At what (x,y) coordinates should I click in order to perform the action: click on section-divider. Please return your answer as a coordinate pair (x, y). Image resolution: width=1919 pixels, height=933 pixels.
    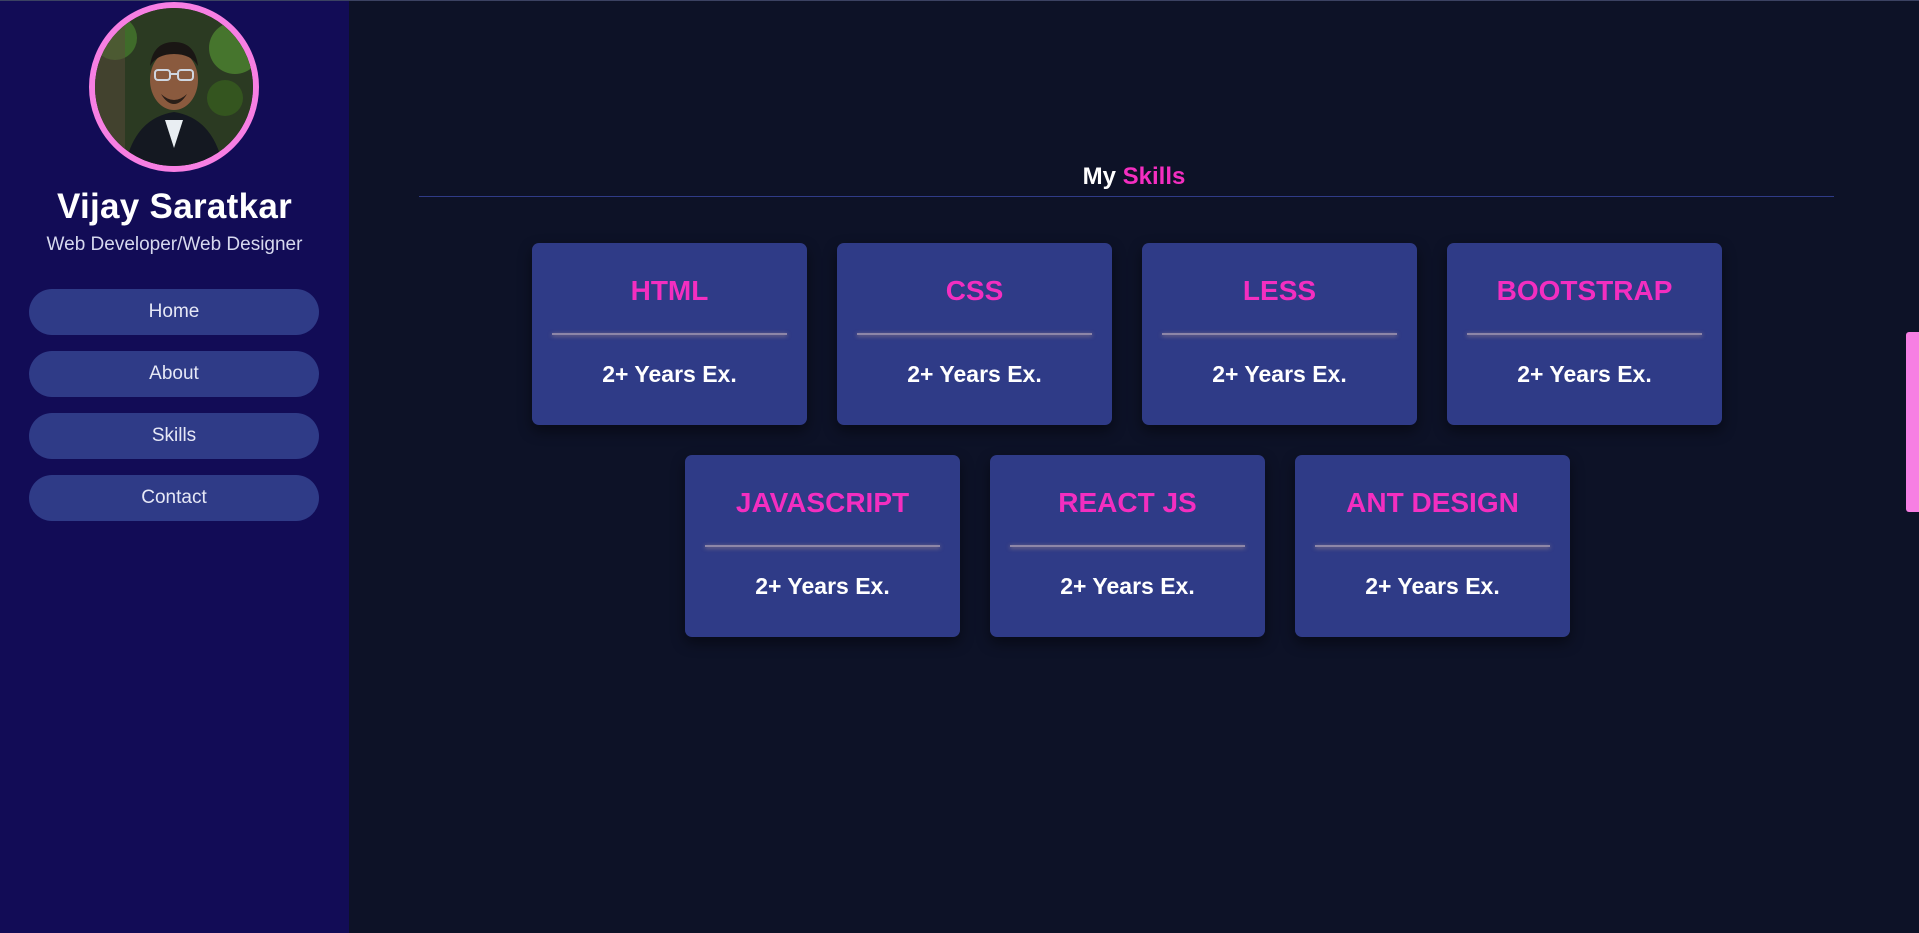
    Looking at the image, I should click on (1126, 196).